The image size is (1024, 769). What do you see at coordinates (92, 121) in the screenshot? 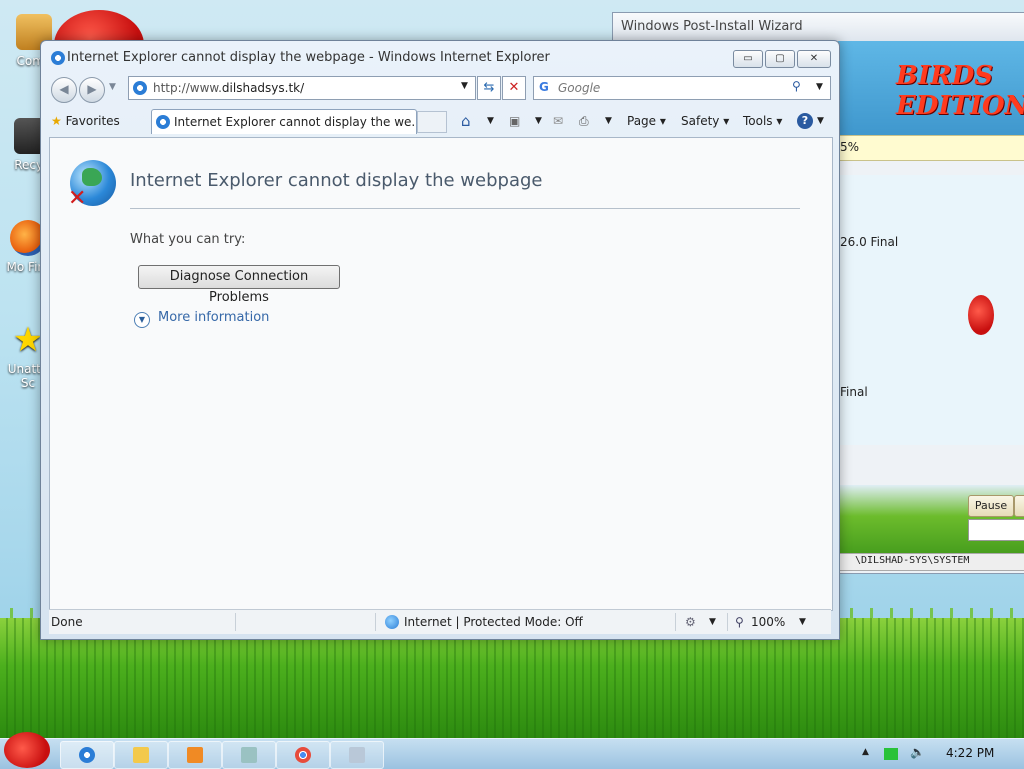
I see `favorites-label: Favorites` at bounding box center [92, 121].